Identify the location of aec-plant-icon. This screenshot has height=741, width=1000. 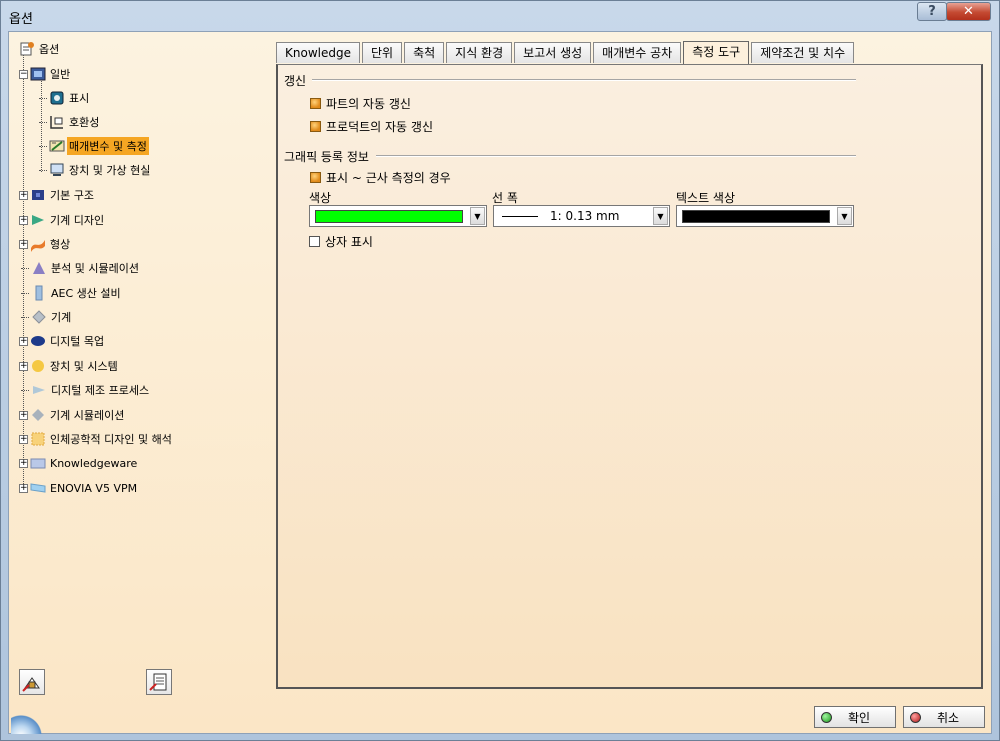
(39, 293).